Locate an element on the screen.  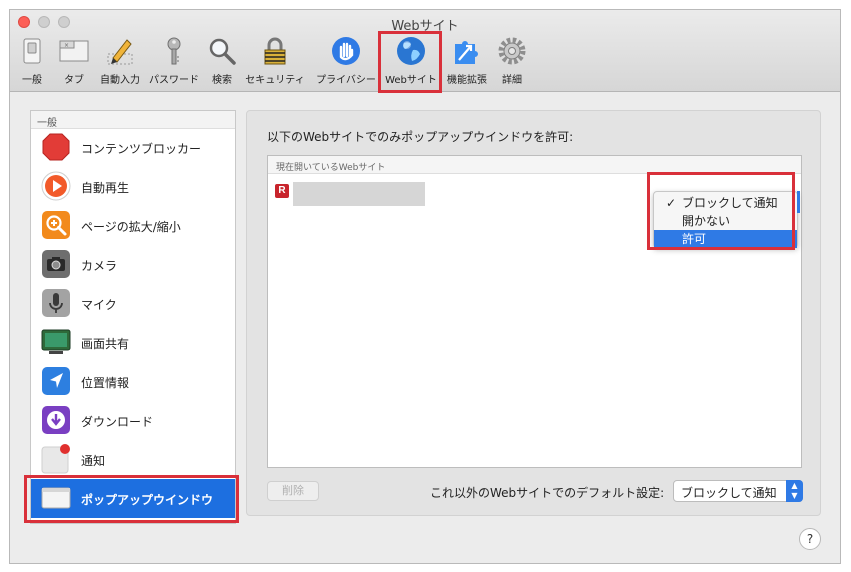
sidebar-item-downloads: ダウンロード is located at coordinates (133, 420).